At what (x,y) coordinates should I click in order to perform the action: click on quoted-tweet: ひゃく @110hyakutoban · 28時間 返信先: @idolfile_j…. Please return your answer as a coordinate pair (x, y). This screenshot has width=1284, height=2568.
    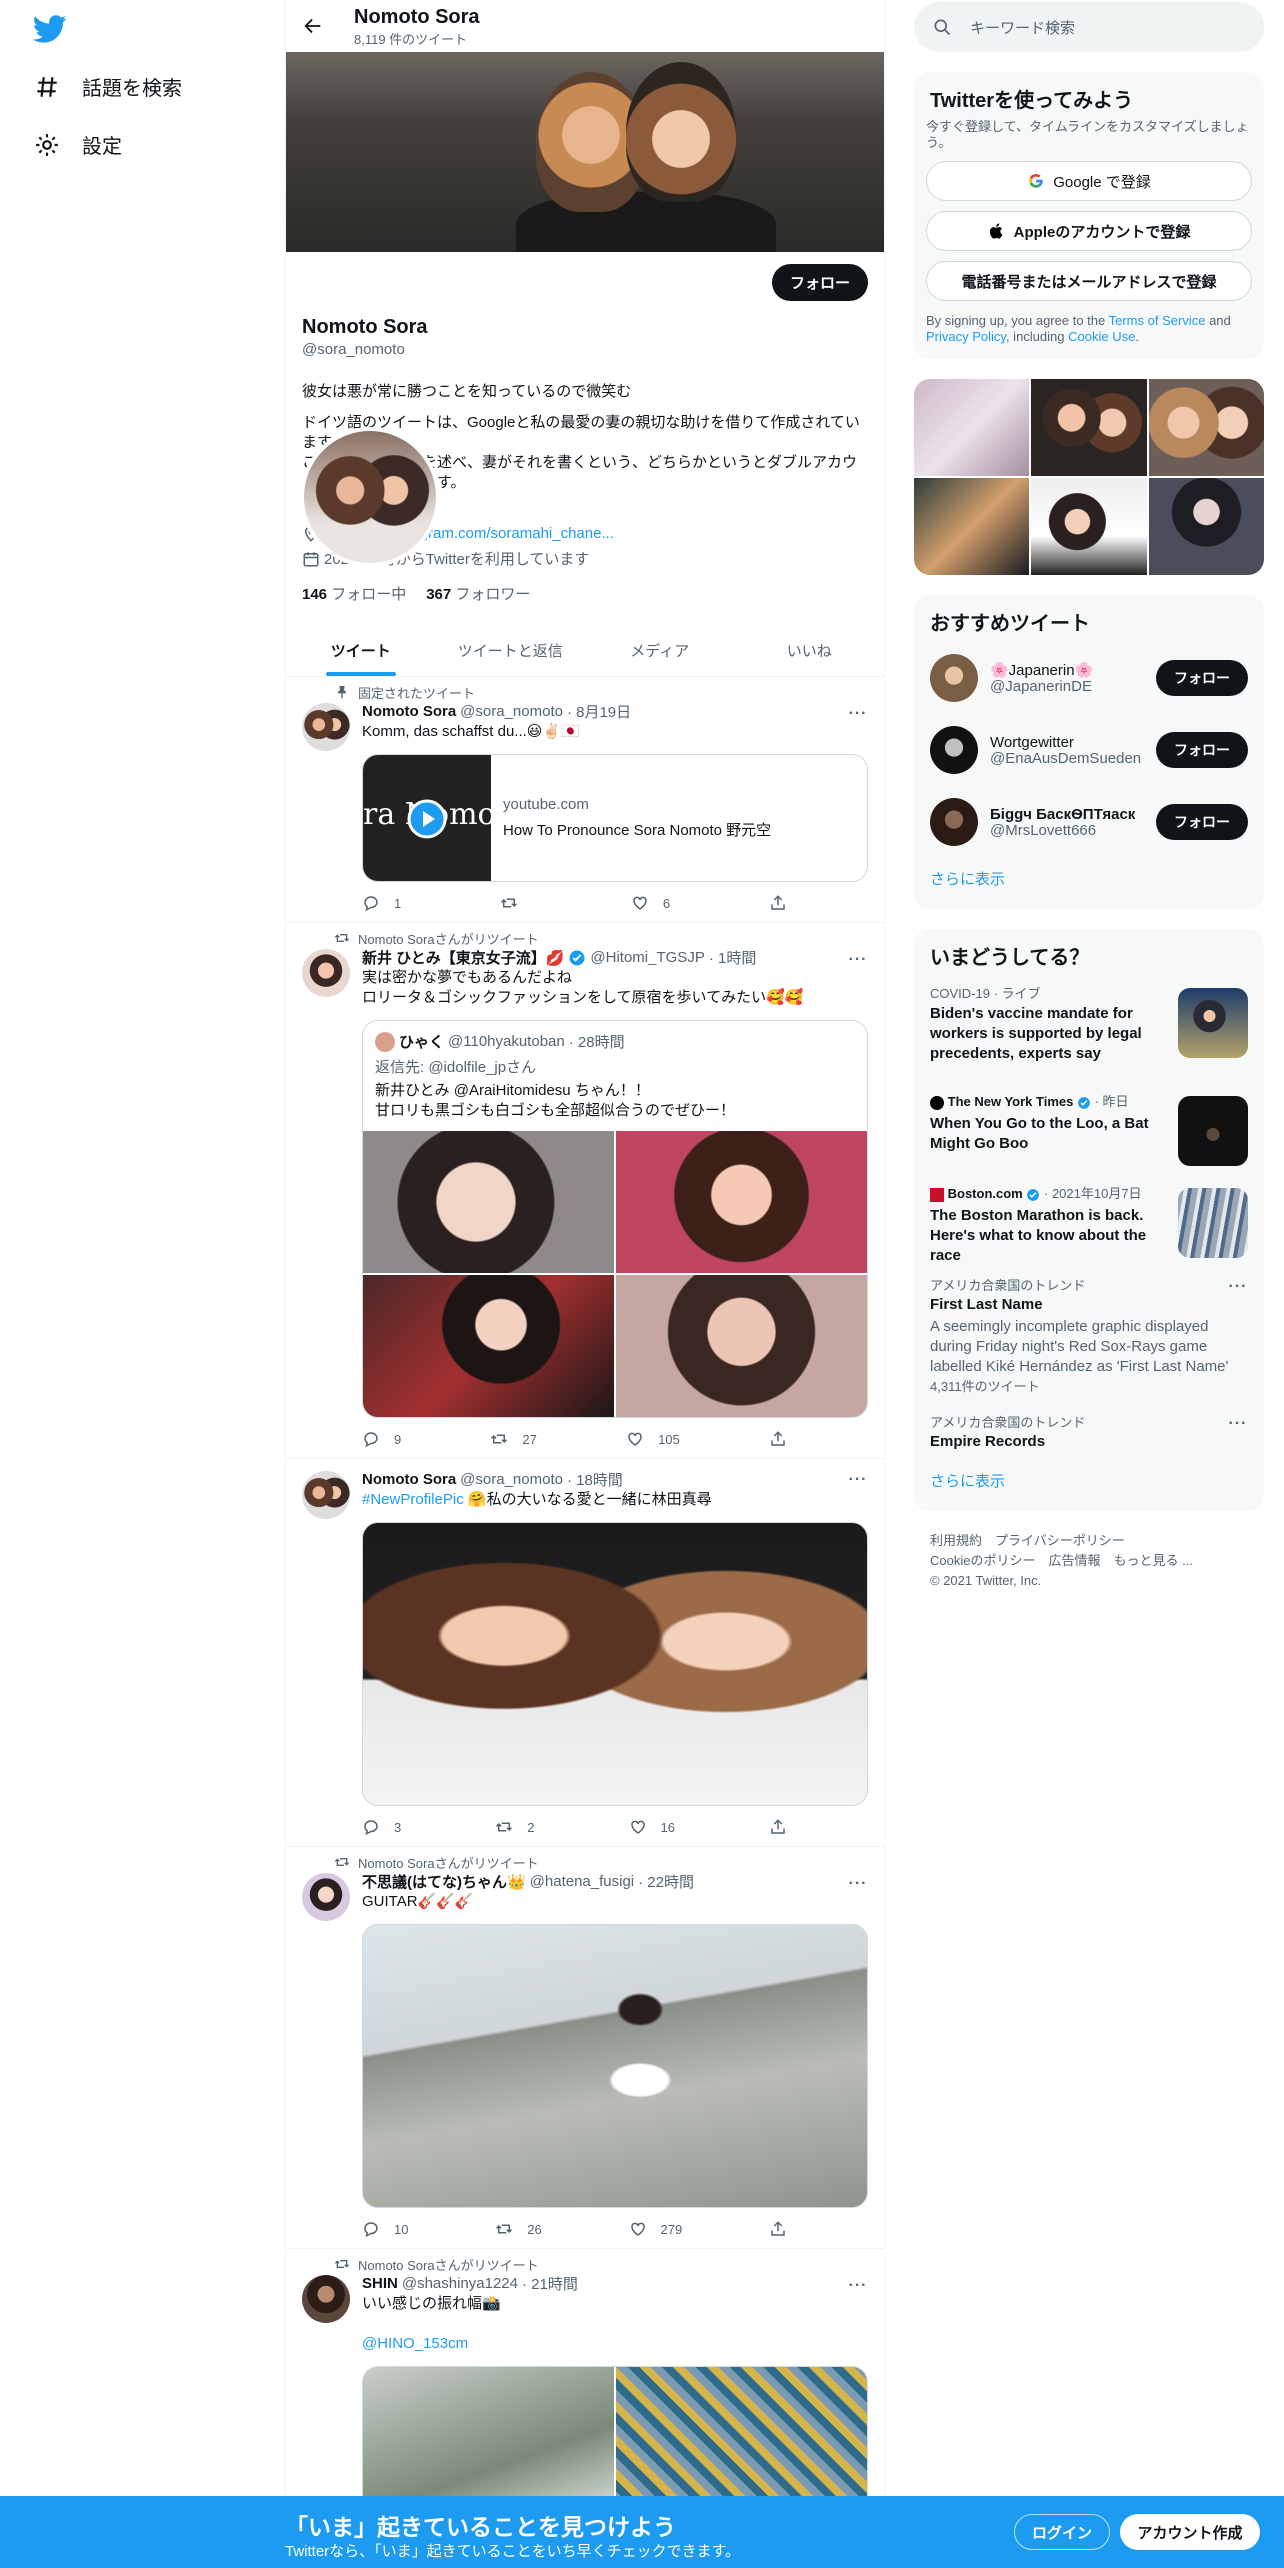
    Looking at the image, I should click on (615, 1219).